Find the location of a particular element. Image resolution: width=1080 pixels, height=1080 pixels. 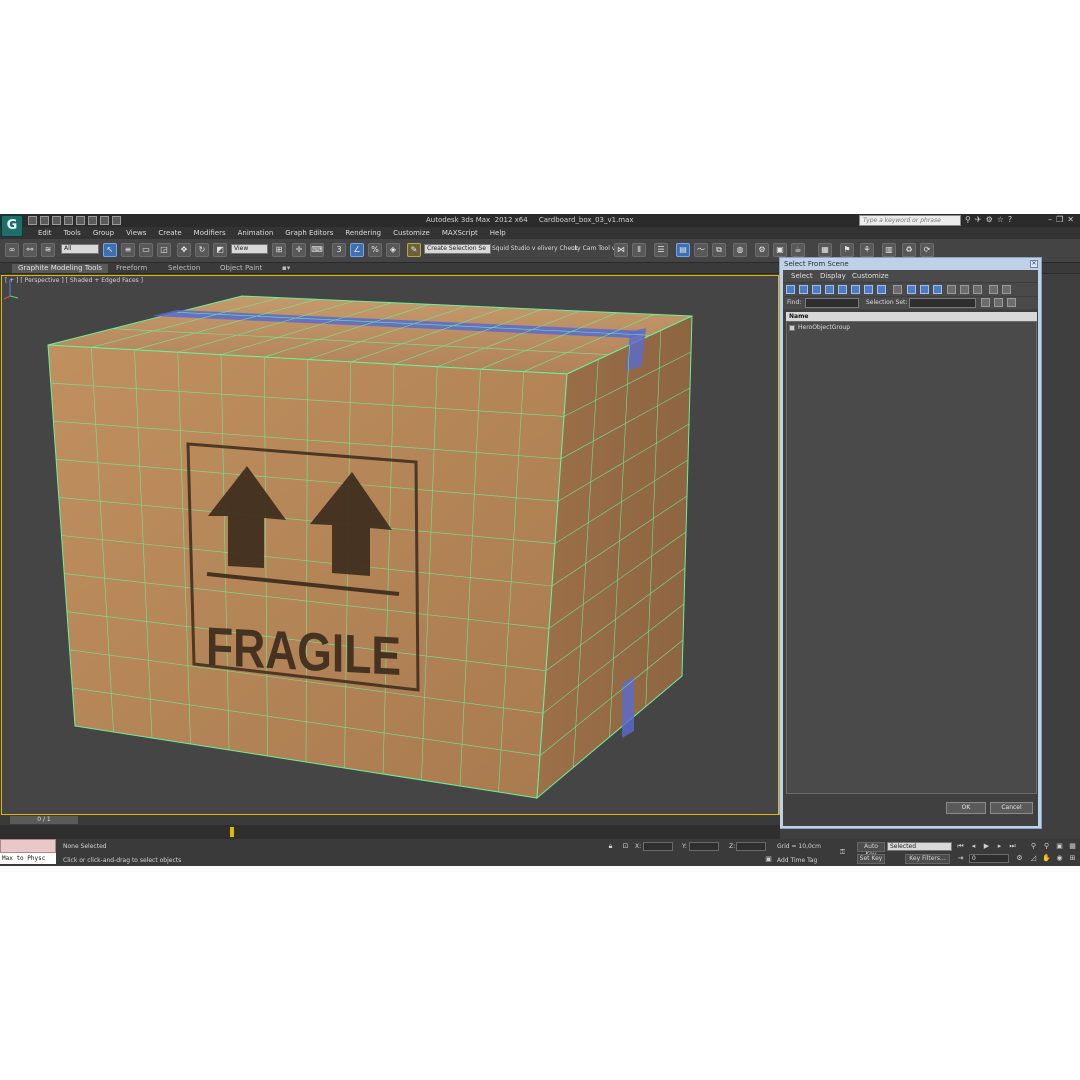

ribbon-options-icon: ▪▾ is located at coordinates (286, 268).